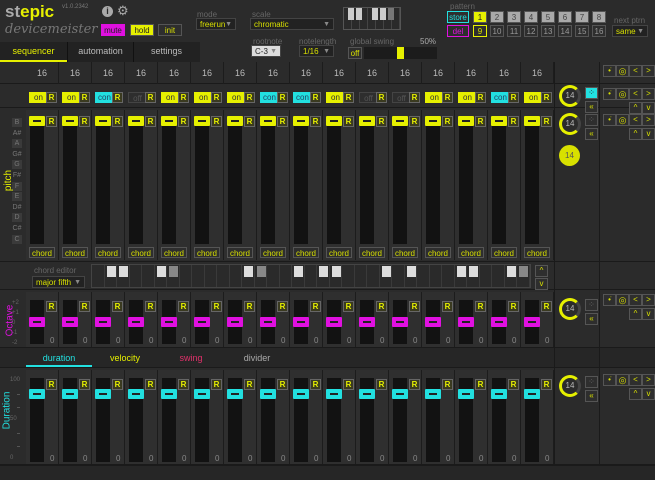  I want to click on tab-velocity: velocity, so click(125, 358).